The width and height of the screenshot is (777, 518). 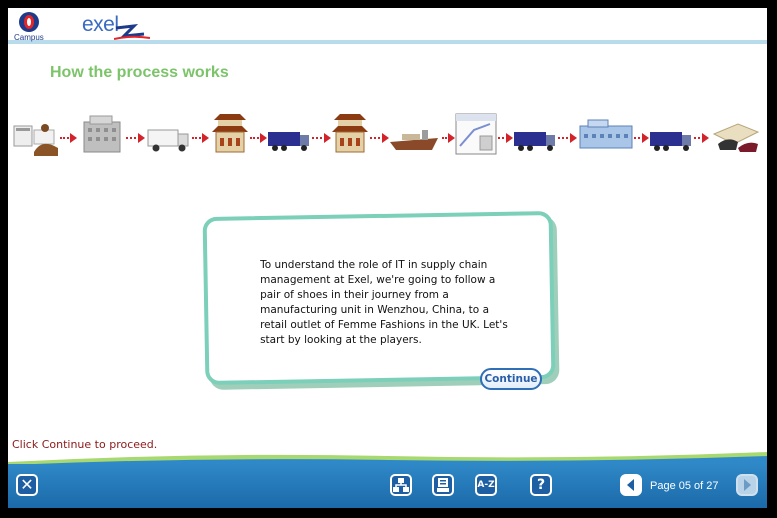 I want to click on sitemap-button, so click(x=401, y=485).